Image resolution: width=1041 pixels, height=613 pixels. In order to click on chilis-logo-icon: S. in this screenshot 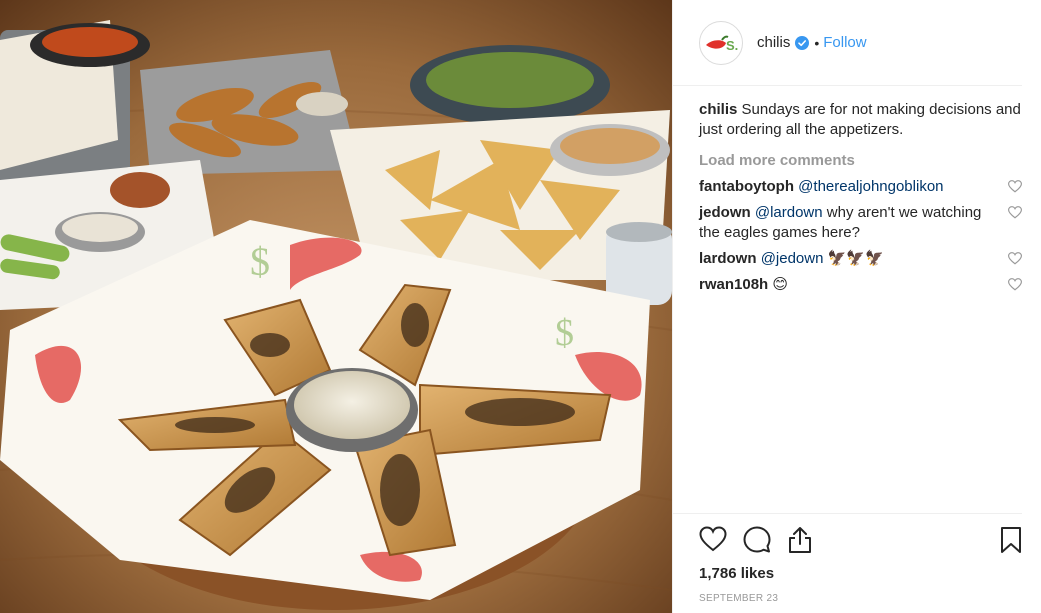, I will do `click(722, 44)`.